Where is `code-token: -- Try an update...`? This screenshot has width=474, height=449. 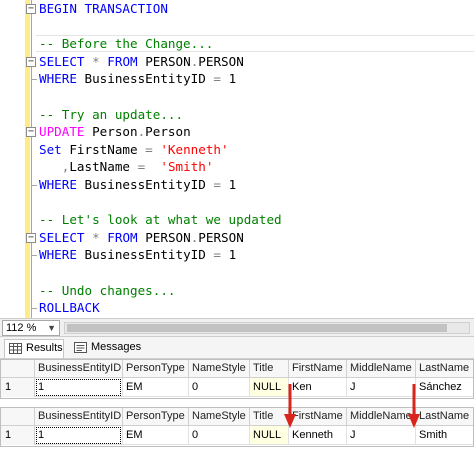
code-token: -- Try an update... is located at coordinates (111, 114).